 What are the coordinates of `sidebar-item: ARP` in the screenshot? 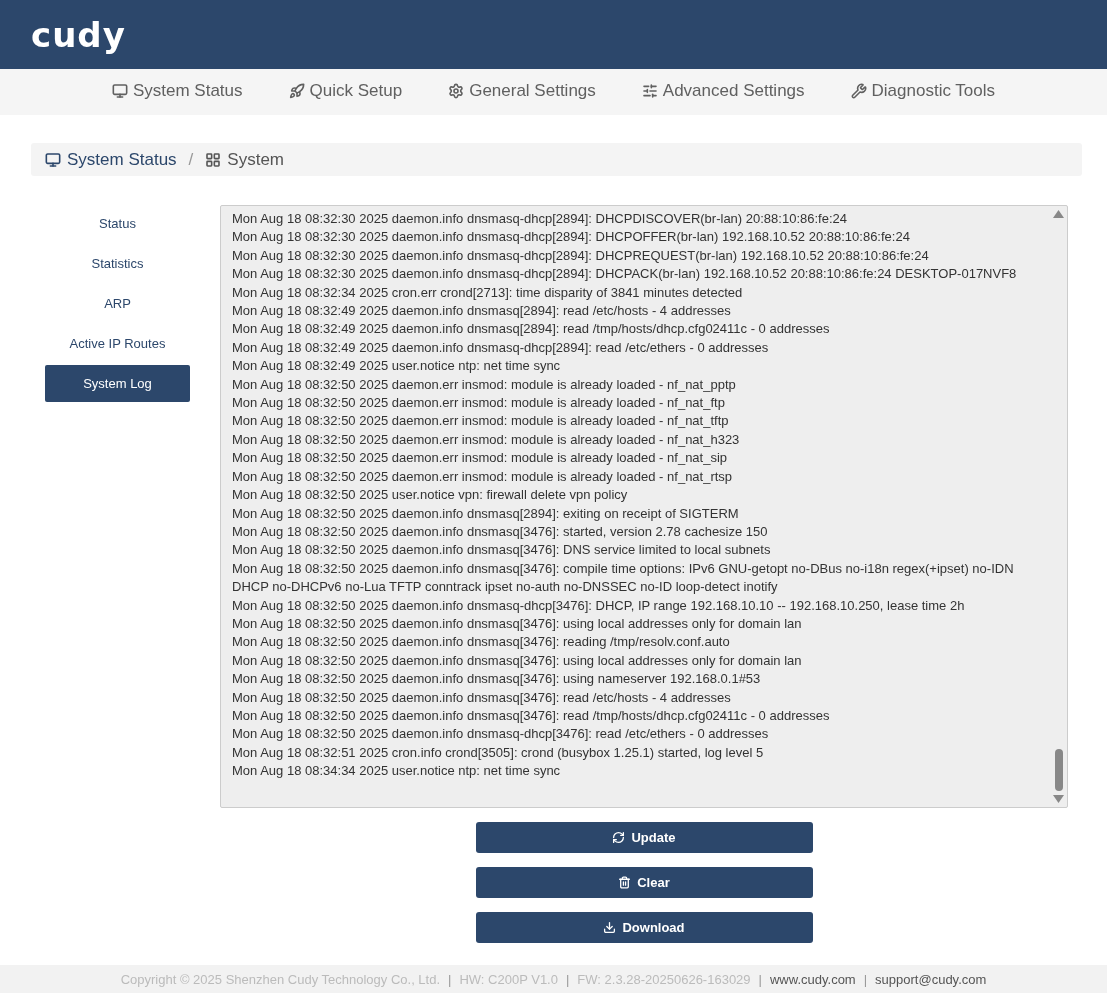 It's located at (117, 303).